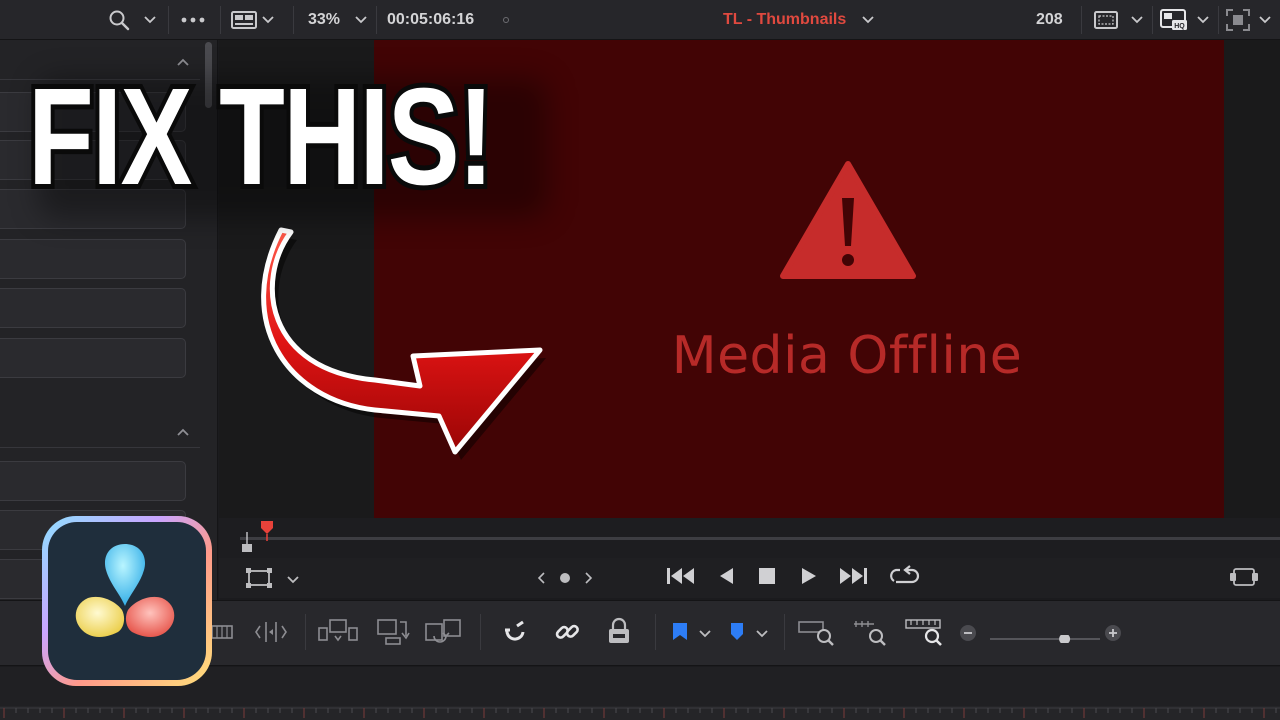  Describe the element at coordinates (726, 578) in the screenshot. I see `play-reverse-icon` at that location.